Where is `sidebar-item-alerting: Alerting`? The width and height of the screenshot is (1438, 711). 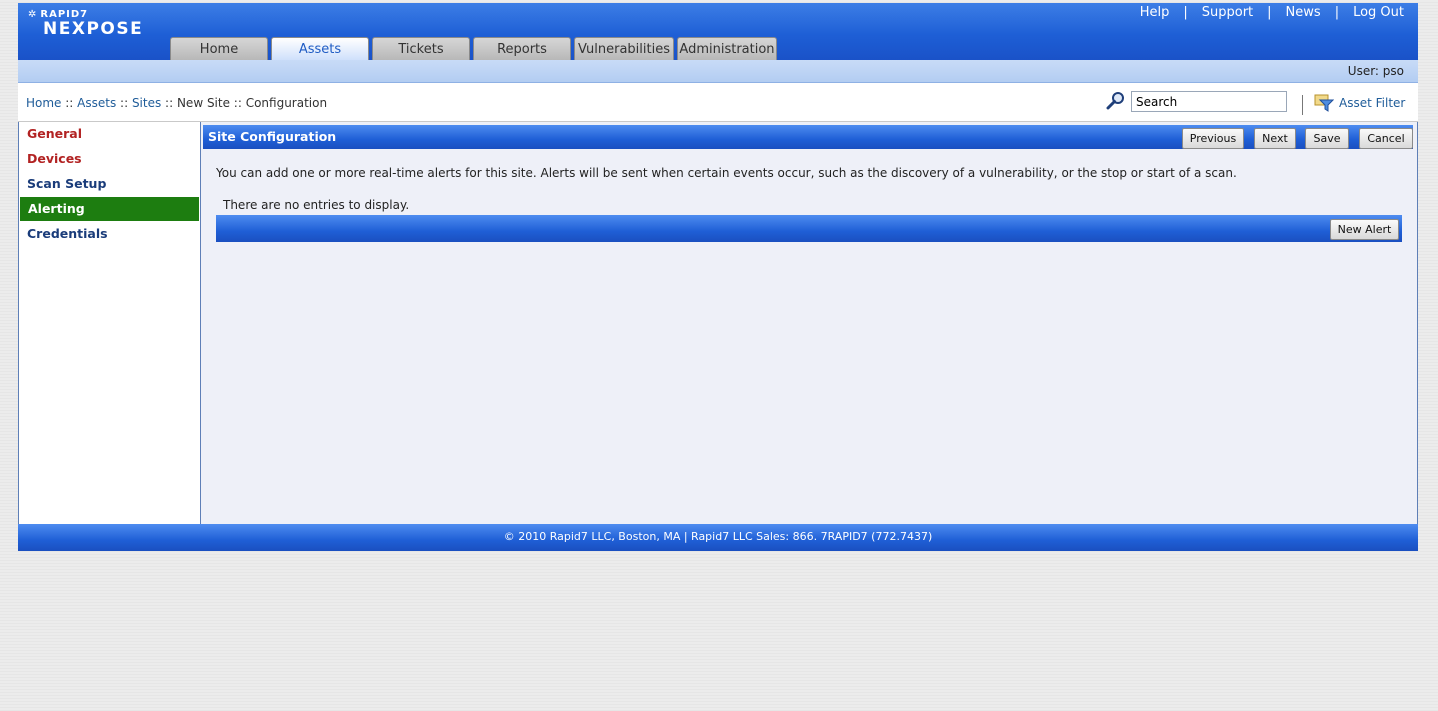
sidebar-item-alerting: Alerting is located at coordinates (109, 209).